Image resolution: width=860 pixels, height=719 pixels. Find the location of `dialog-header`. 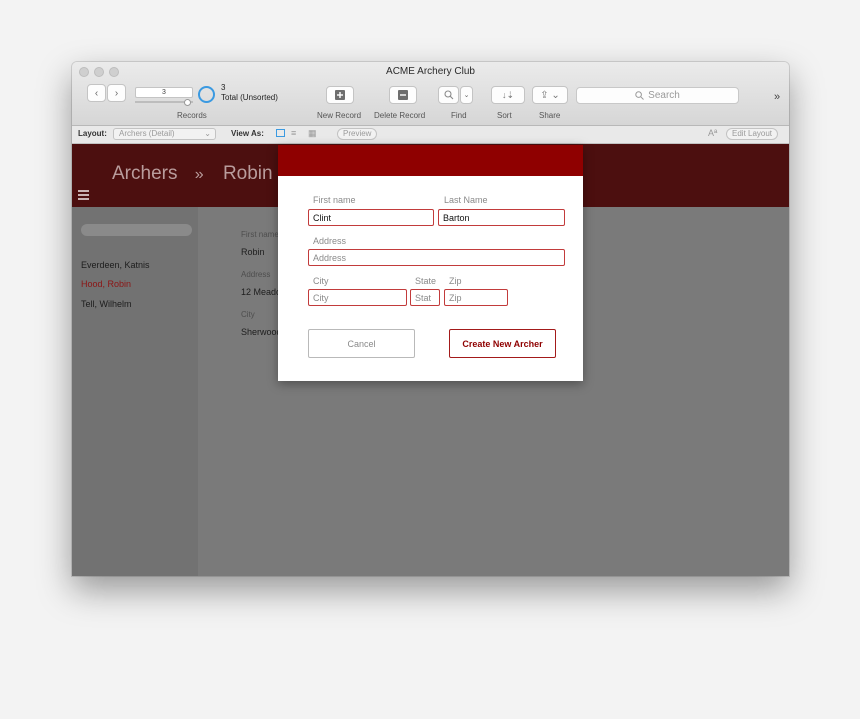

dialog-header is located at coordinates (430, 160).